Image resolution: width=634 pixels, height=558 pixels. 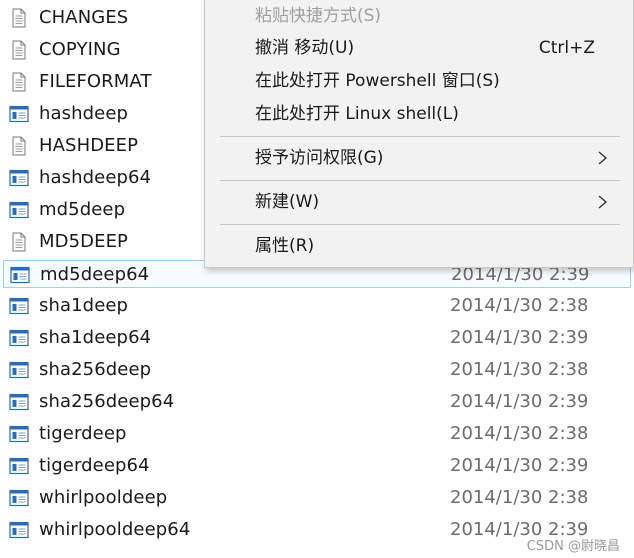 I want to click on file-name: tigerdeep64, so click(x=94, y=465).